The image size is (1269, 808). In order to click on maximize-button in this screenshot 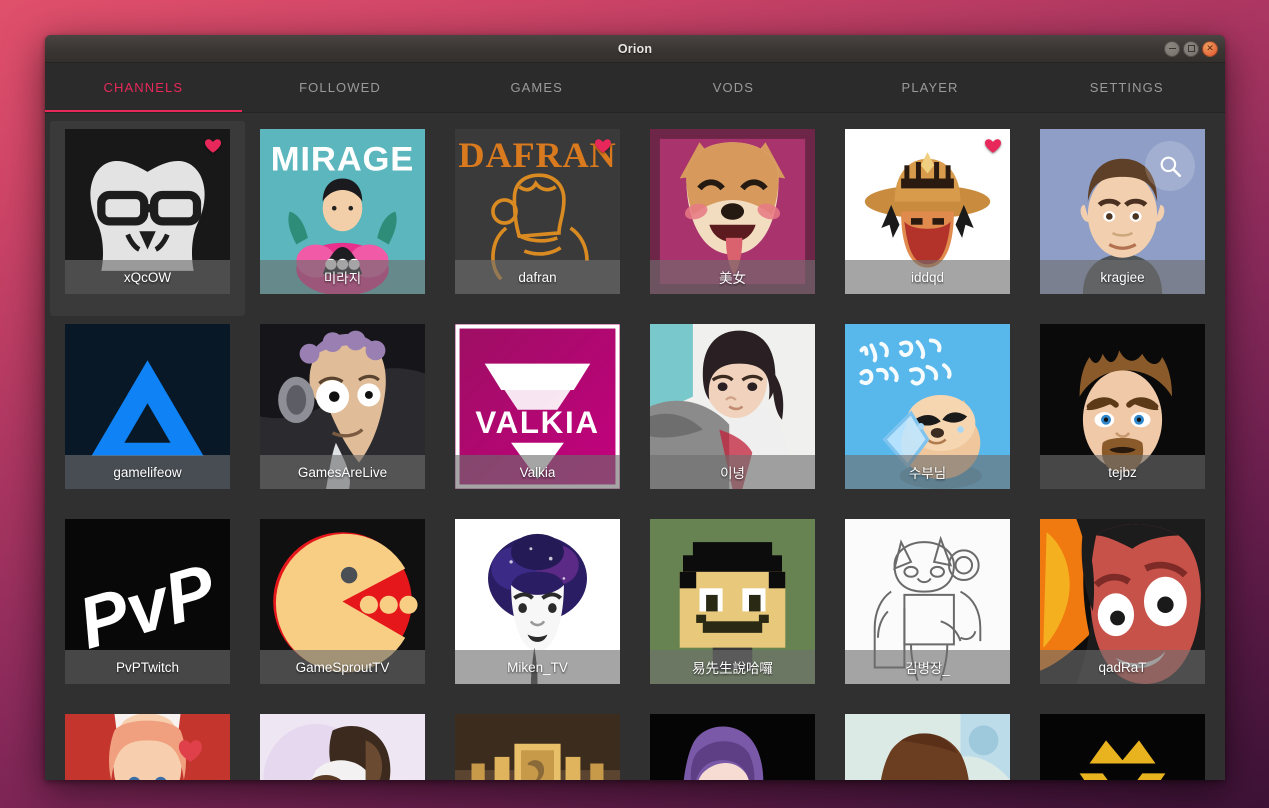, I will do `click(1191, 48)`.